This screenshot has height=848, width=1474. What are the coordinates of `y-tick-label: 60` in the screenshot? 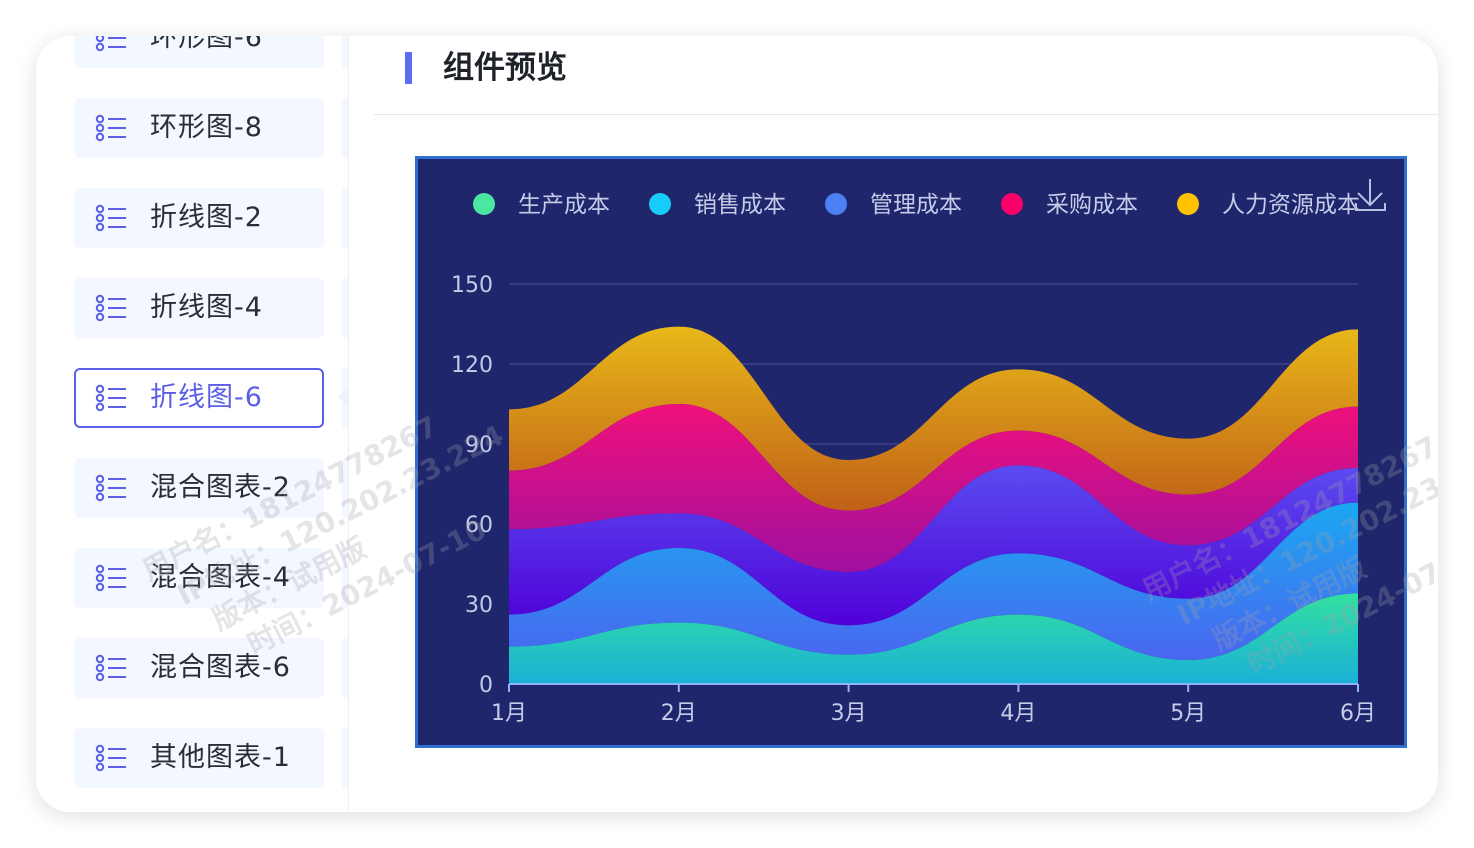 It's located at (479, 525).